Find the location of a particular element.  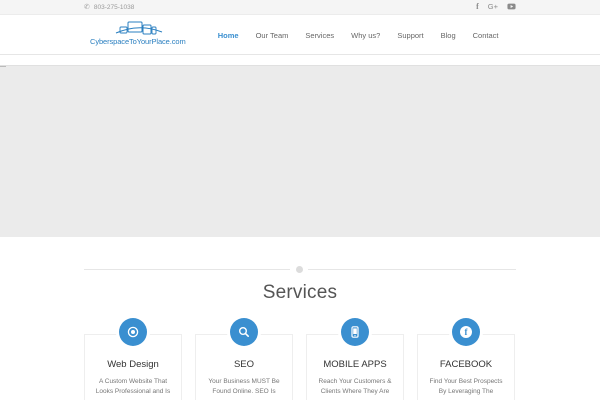

service-desc-line: Reach Your Customers & is located at coordinates (355, 381).